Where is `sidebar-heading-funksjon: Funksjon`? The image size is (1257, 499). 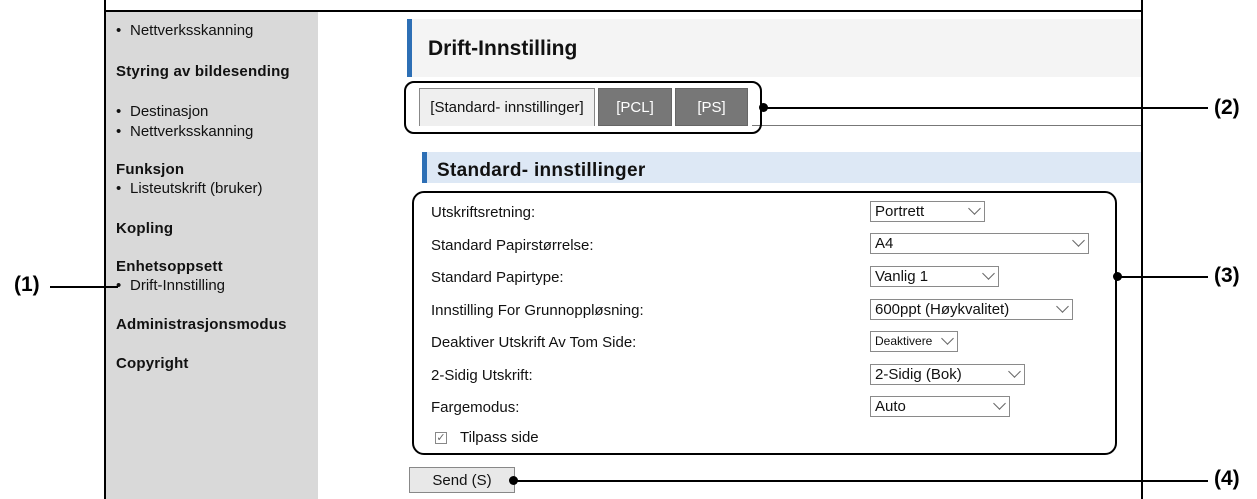 sidebar-heading-funksjon: Funksjon is located at coordinates (150, 169).